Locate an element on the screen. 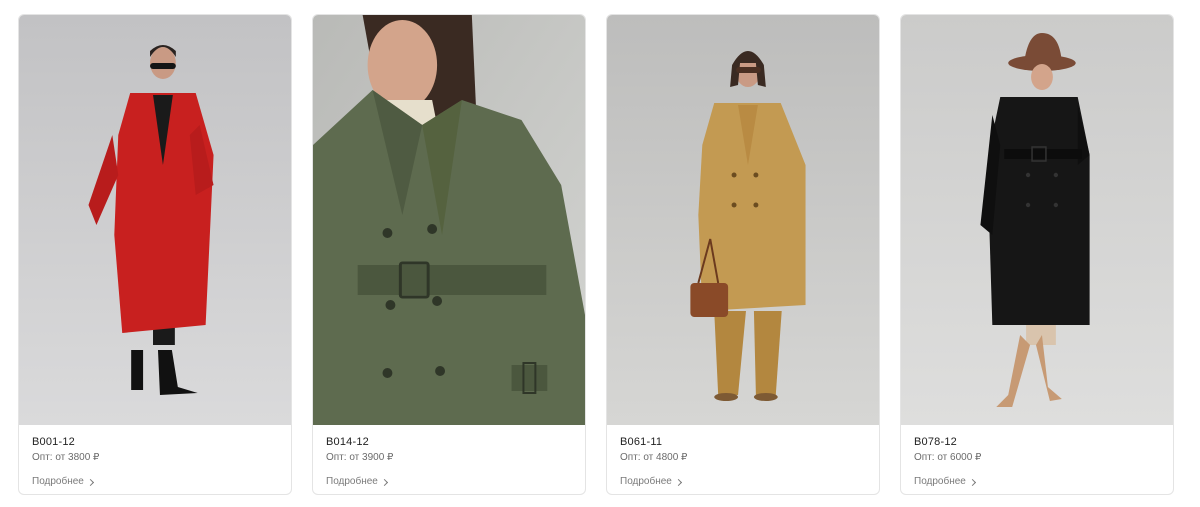 The image size is (1200, 507). product-price: Опт: от 4800 ₽ is located at coordinates (654, 457).